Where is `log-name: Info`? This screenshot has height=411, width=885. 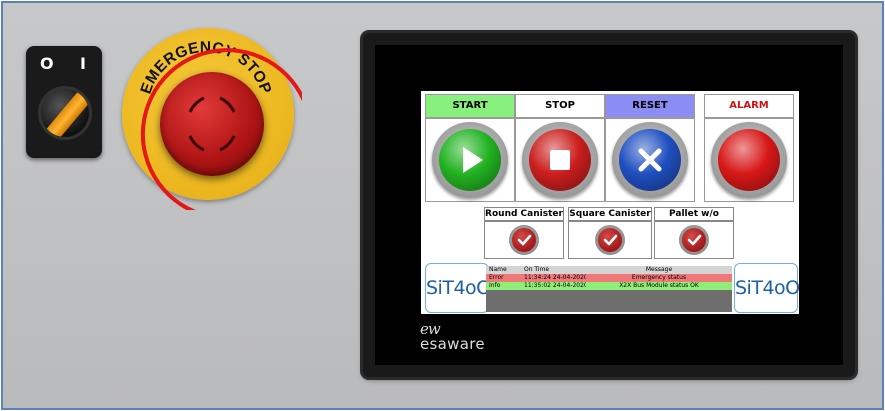 log-name: Info is located at coordinates (495, 285).